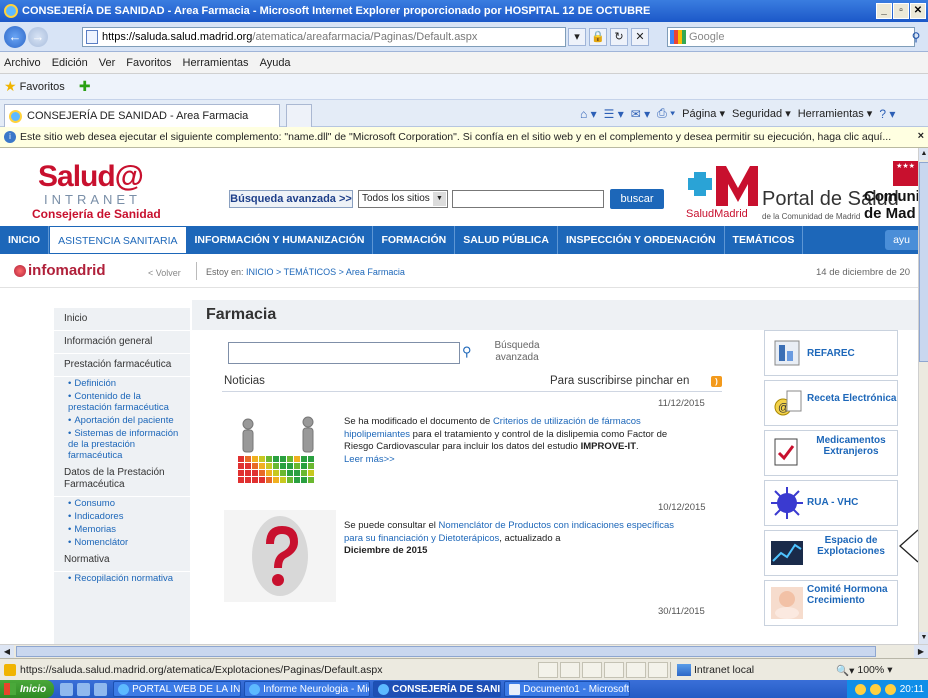 The height and width of the screenshot is (698, 928). Describe the element at coordinates (216, 63) in the screenshot. I see `menu-herramientas: Herramientas` at that location.